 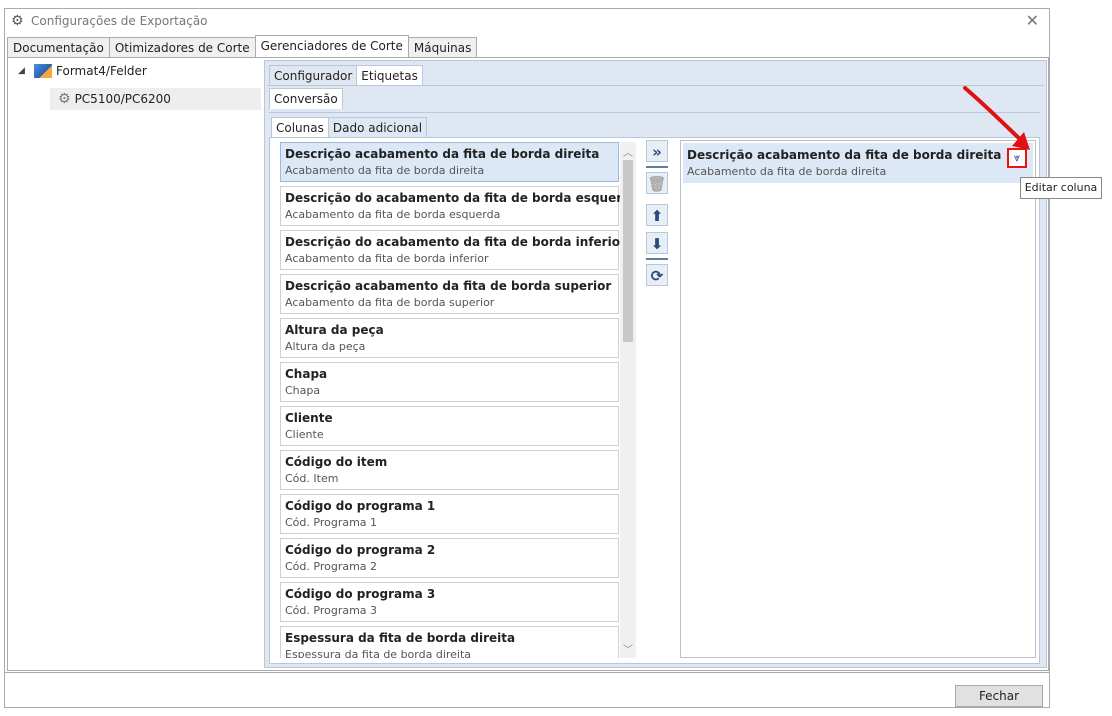 What do you see at coordinates (304, 434) in the screenshot?
I see `list-item-subtitle: Cliente` at bounding box center [304, 434].